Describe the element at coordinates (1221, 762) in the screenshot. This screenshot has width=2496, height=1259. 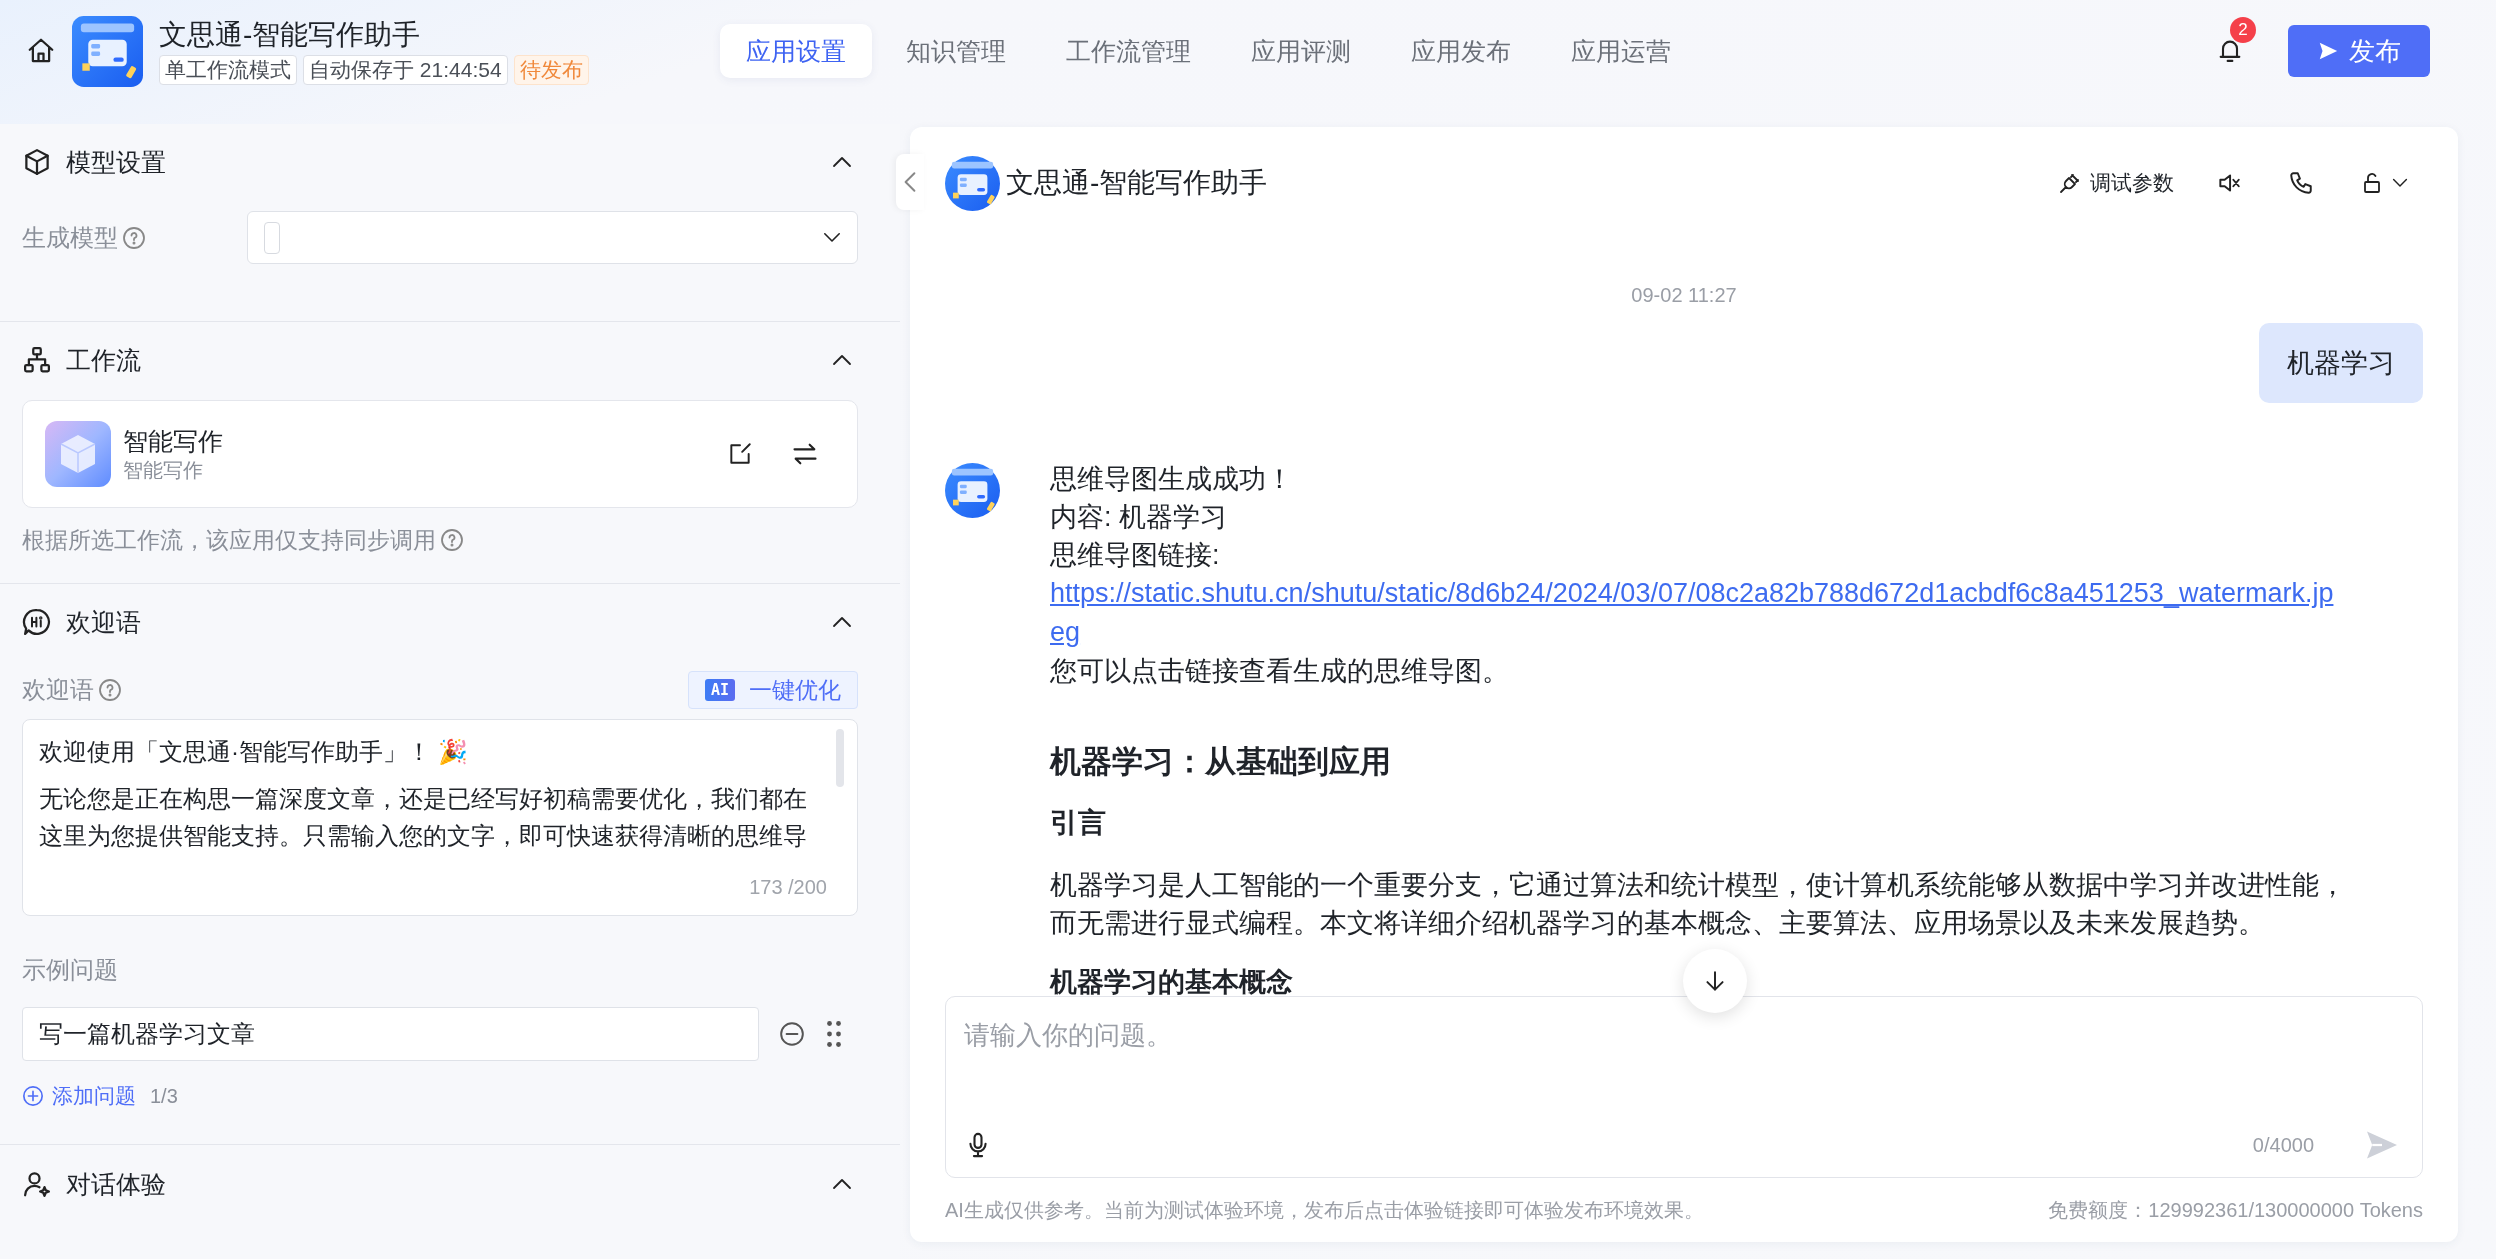
I see `article-title: 机器学习：从基础到应用` at that location.